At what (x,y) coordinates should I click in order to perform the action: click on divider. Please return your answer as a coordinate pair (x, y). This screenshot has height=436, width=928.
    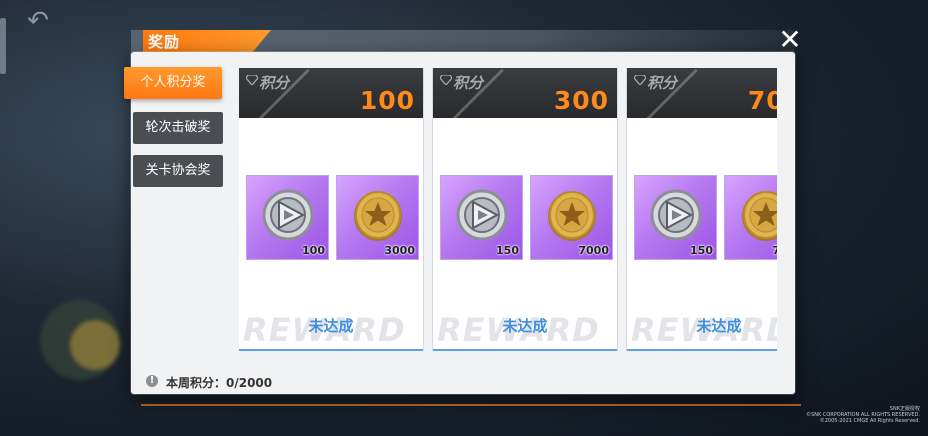
    Looking at the image, I should click on (471, 405).